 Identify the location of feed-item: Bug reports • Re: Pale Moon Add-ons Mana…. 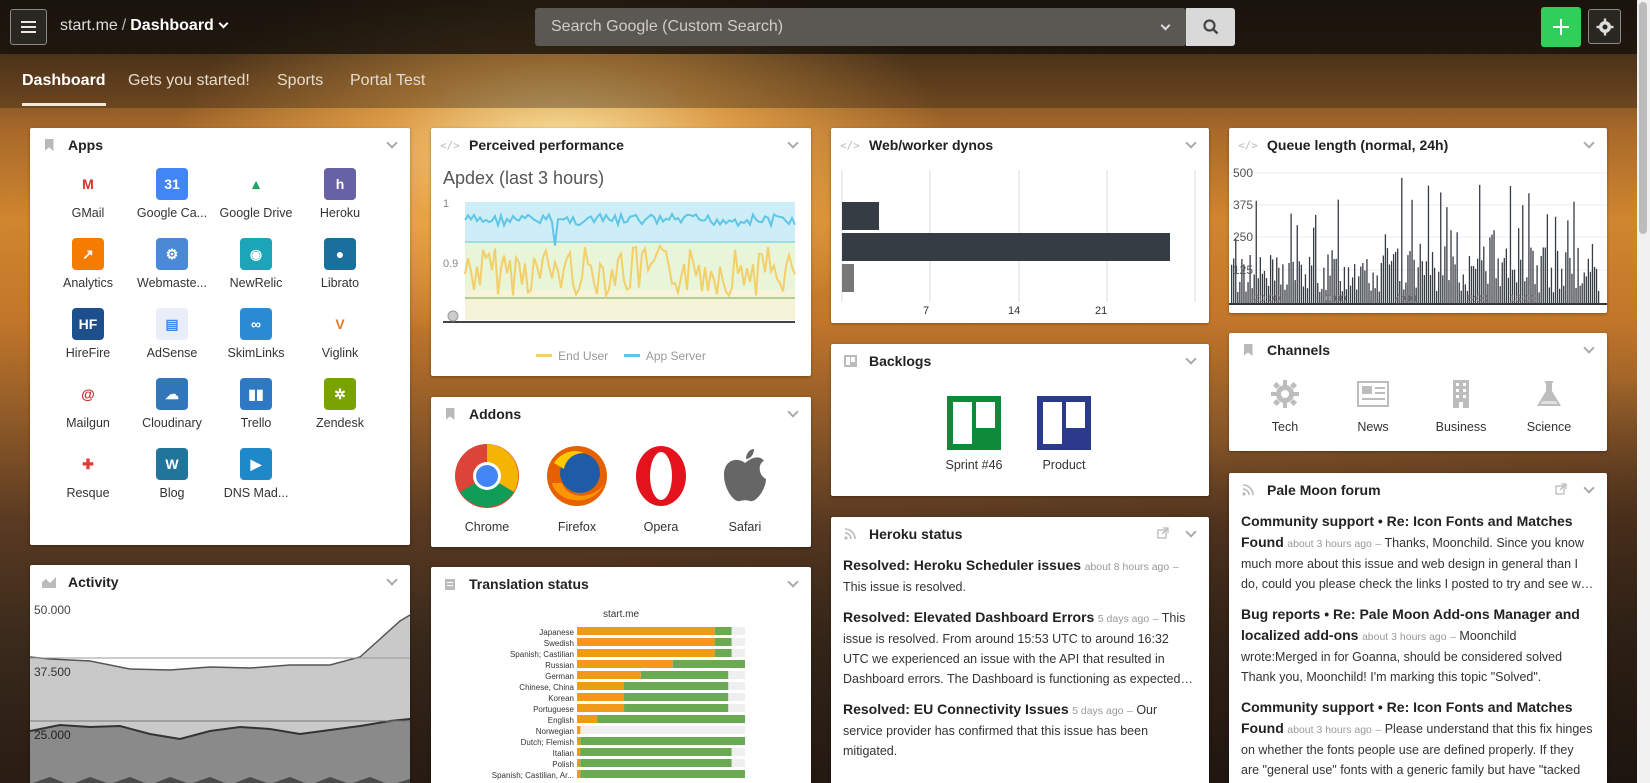
(1418, 645).